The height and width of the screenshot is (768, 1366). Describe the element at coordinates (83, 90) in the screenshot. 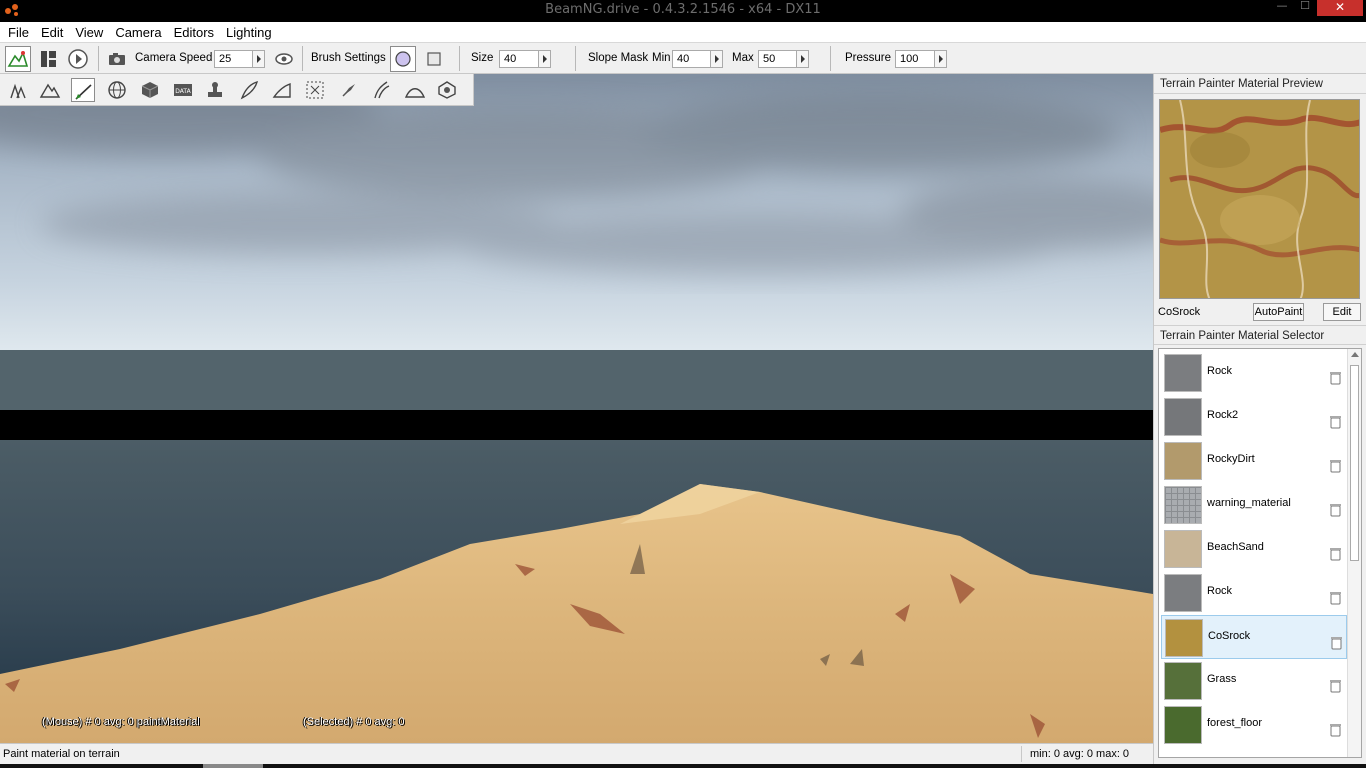

I see `tool-paint-material` at that location.